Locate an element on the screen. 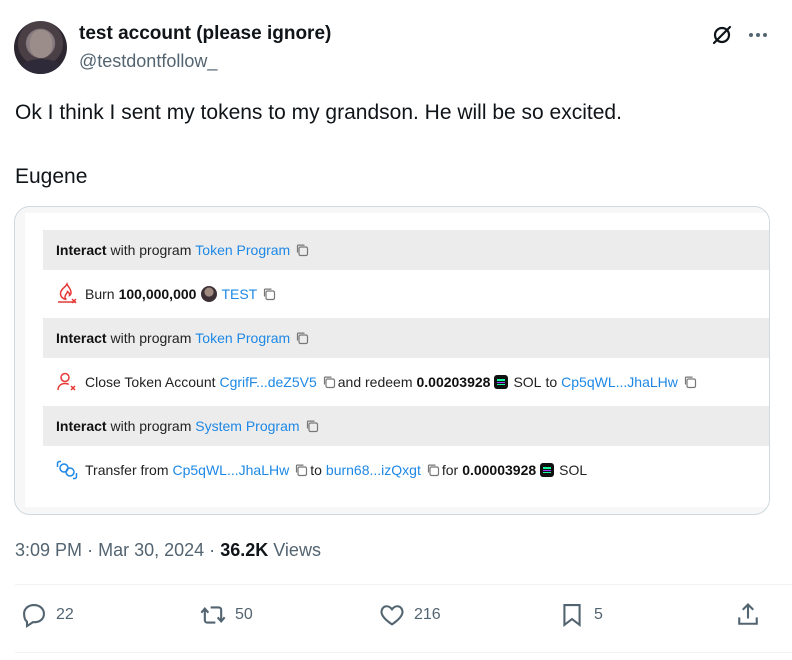 This screenshot has height=660, width=792. bookmark-button: 5 is located at coordinates (580, 615).